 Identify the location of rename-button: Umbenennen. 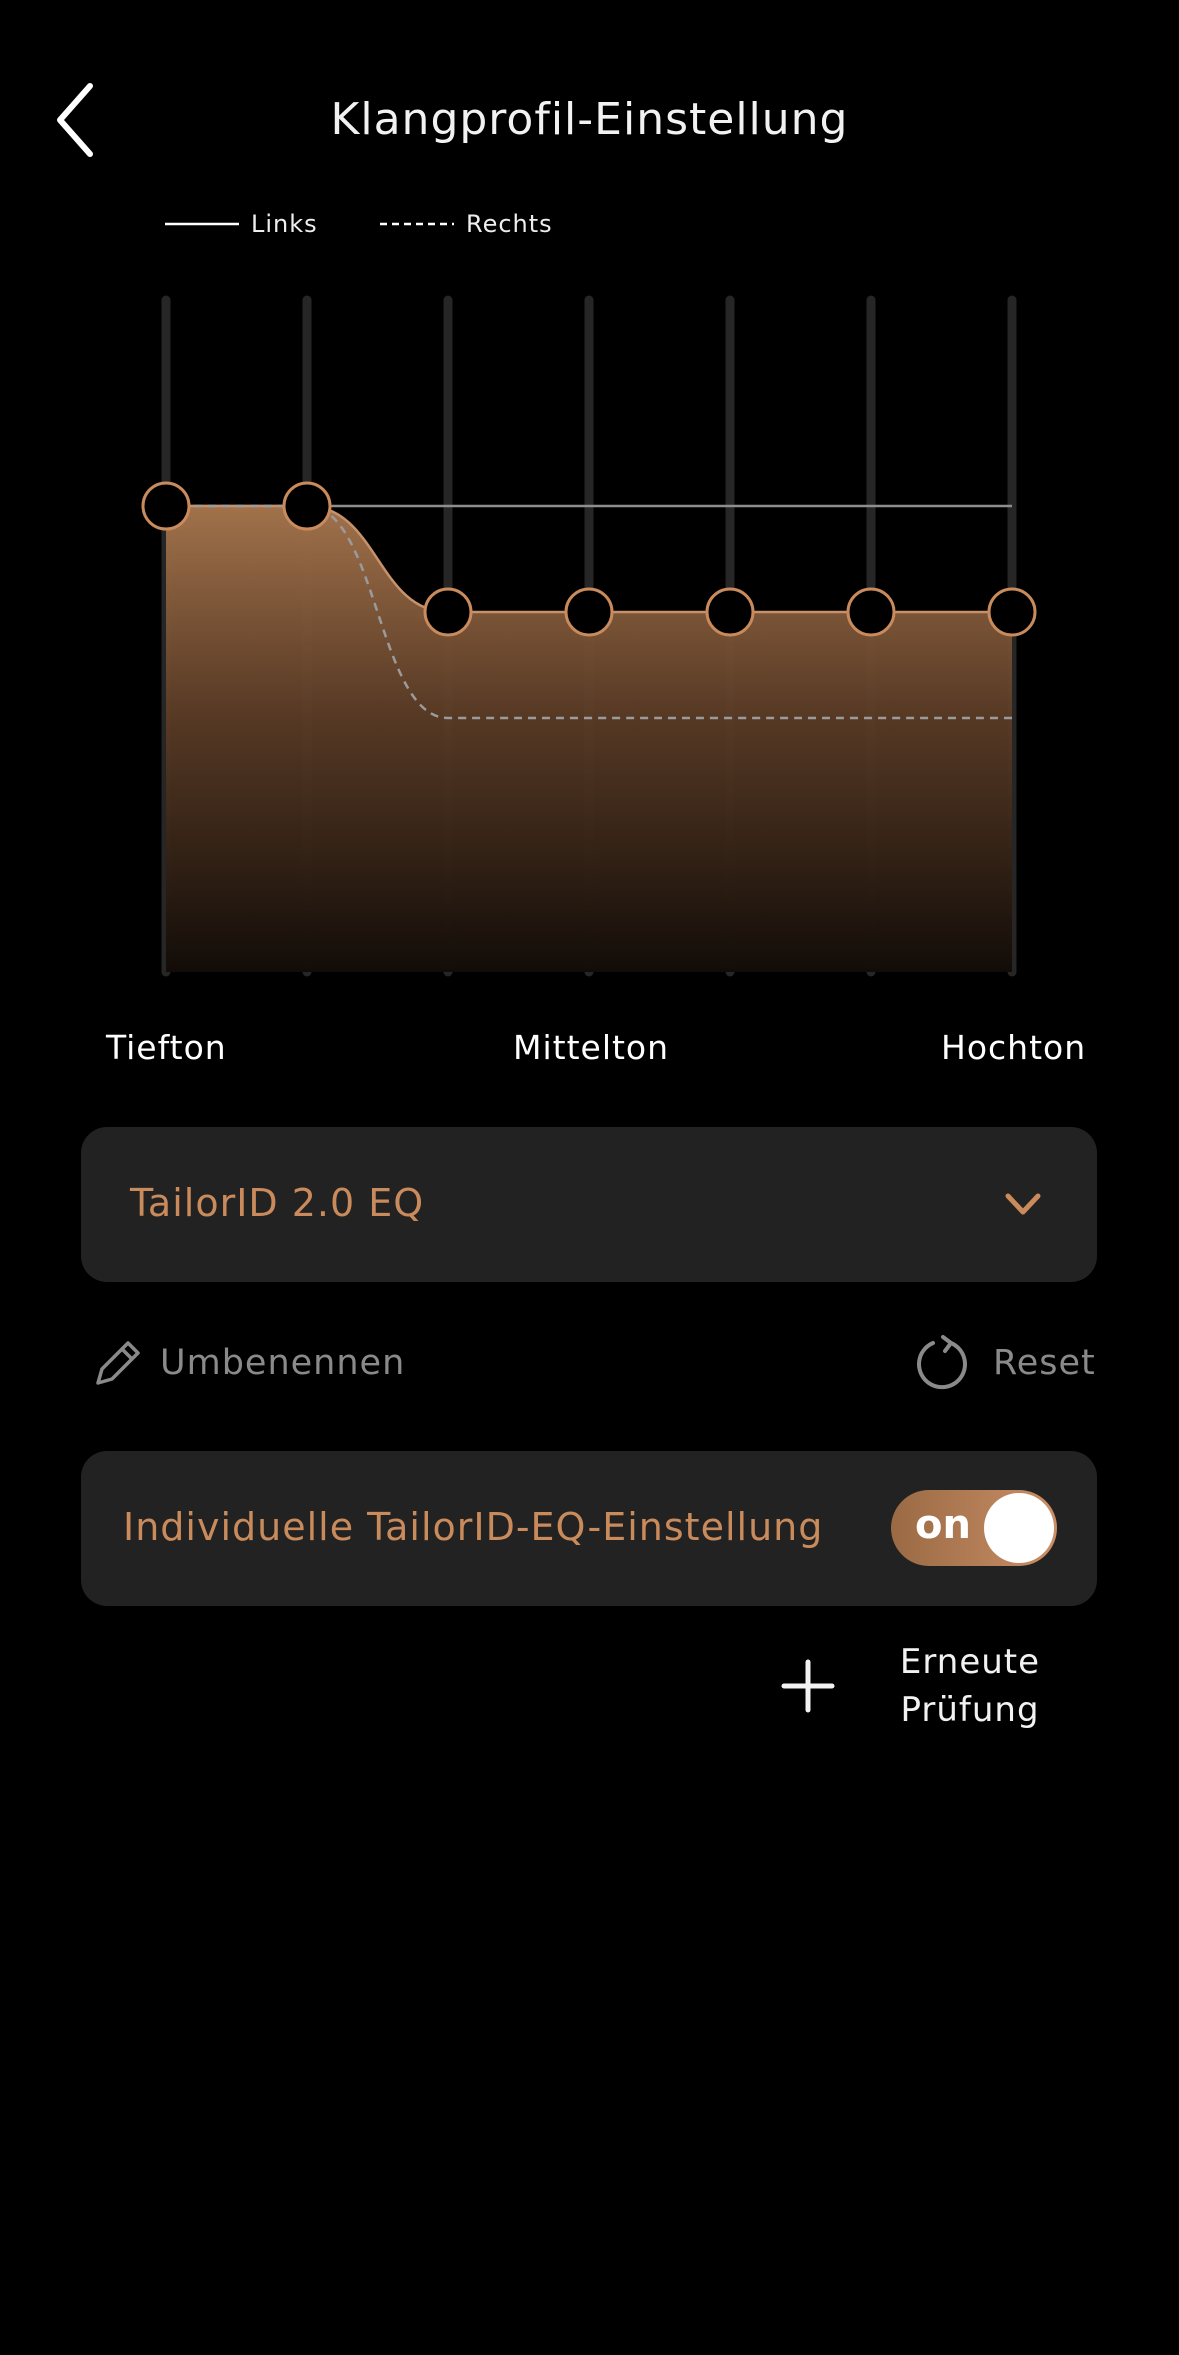
(247, 1363).